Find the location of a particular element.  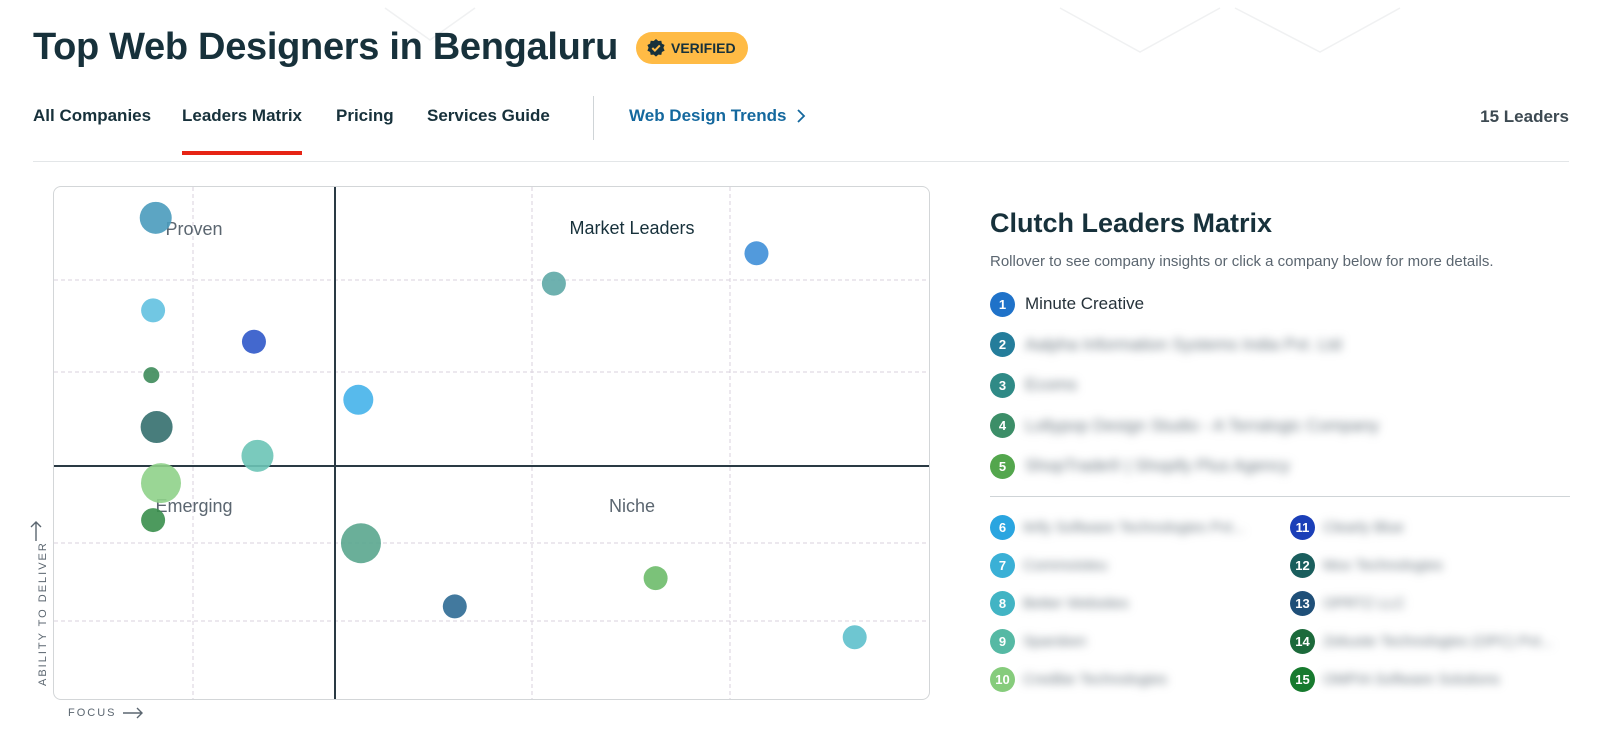

rank-badge: 2 is located at coordinates (1002, 345).